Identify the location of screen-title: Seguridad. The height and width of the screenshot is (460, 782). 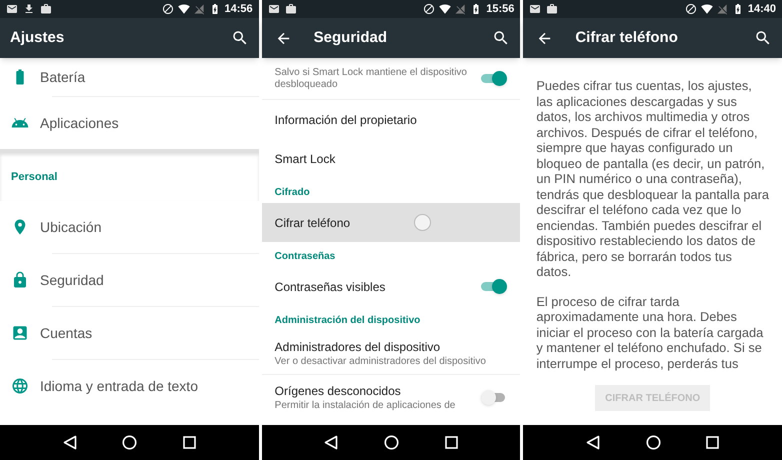
(351, 38).